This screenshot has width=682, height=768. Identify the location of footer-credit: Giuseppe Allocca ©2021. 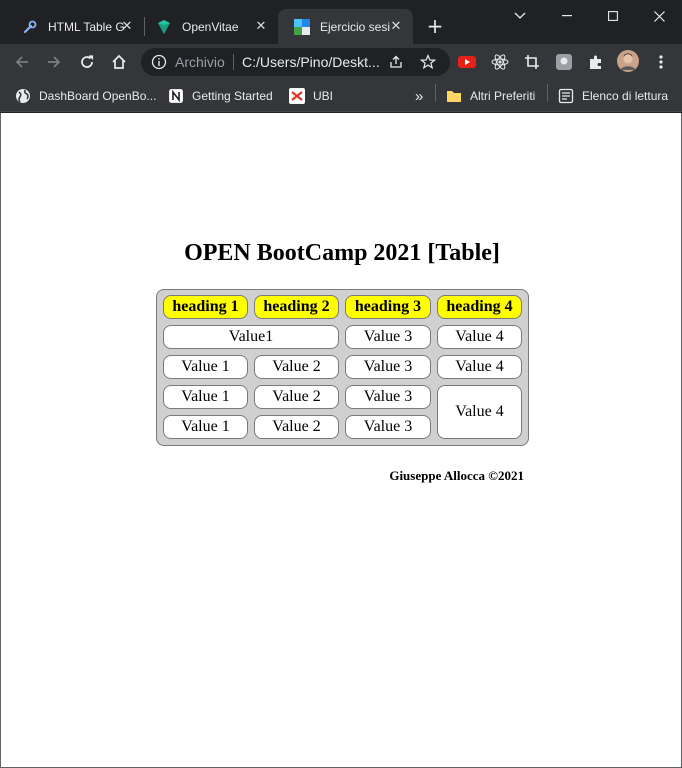
(456, 475).